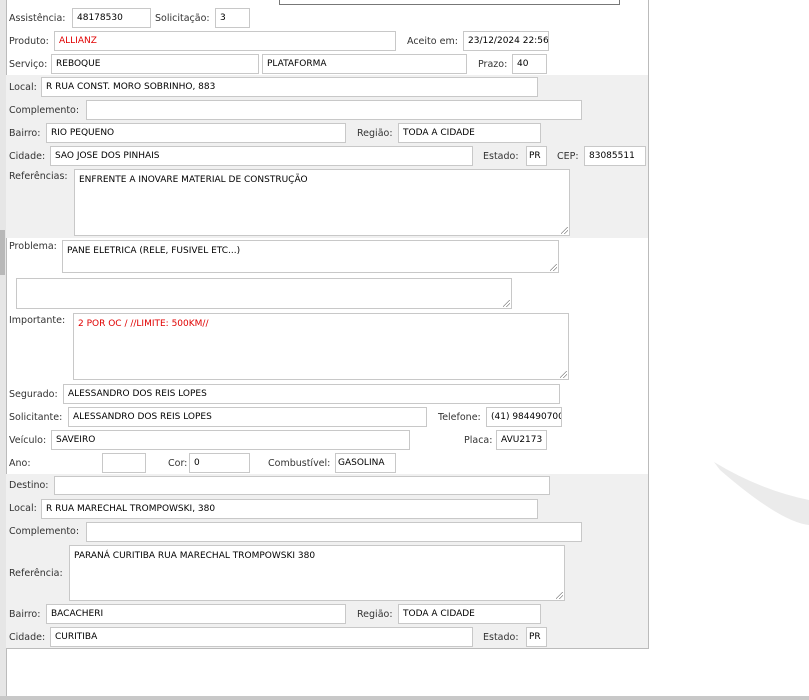 The height and width of the screenshot is (700, 809). I want to click on solicitacao-field: 3, so click(232, 18).